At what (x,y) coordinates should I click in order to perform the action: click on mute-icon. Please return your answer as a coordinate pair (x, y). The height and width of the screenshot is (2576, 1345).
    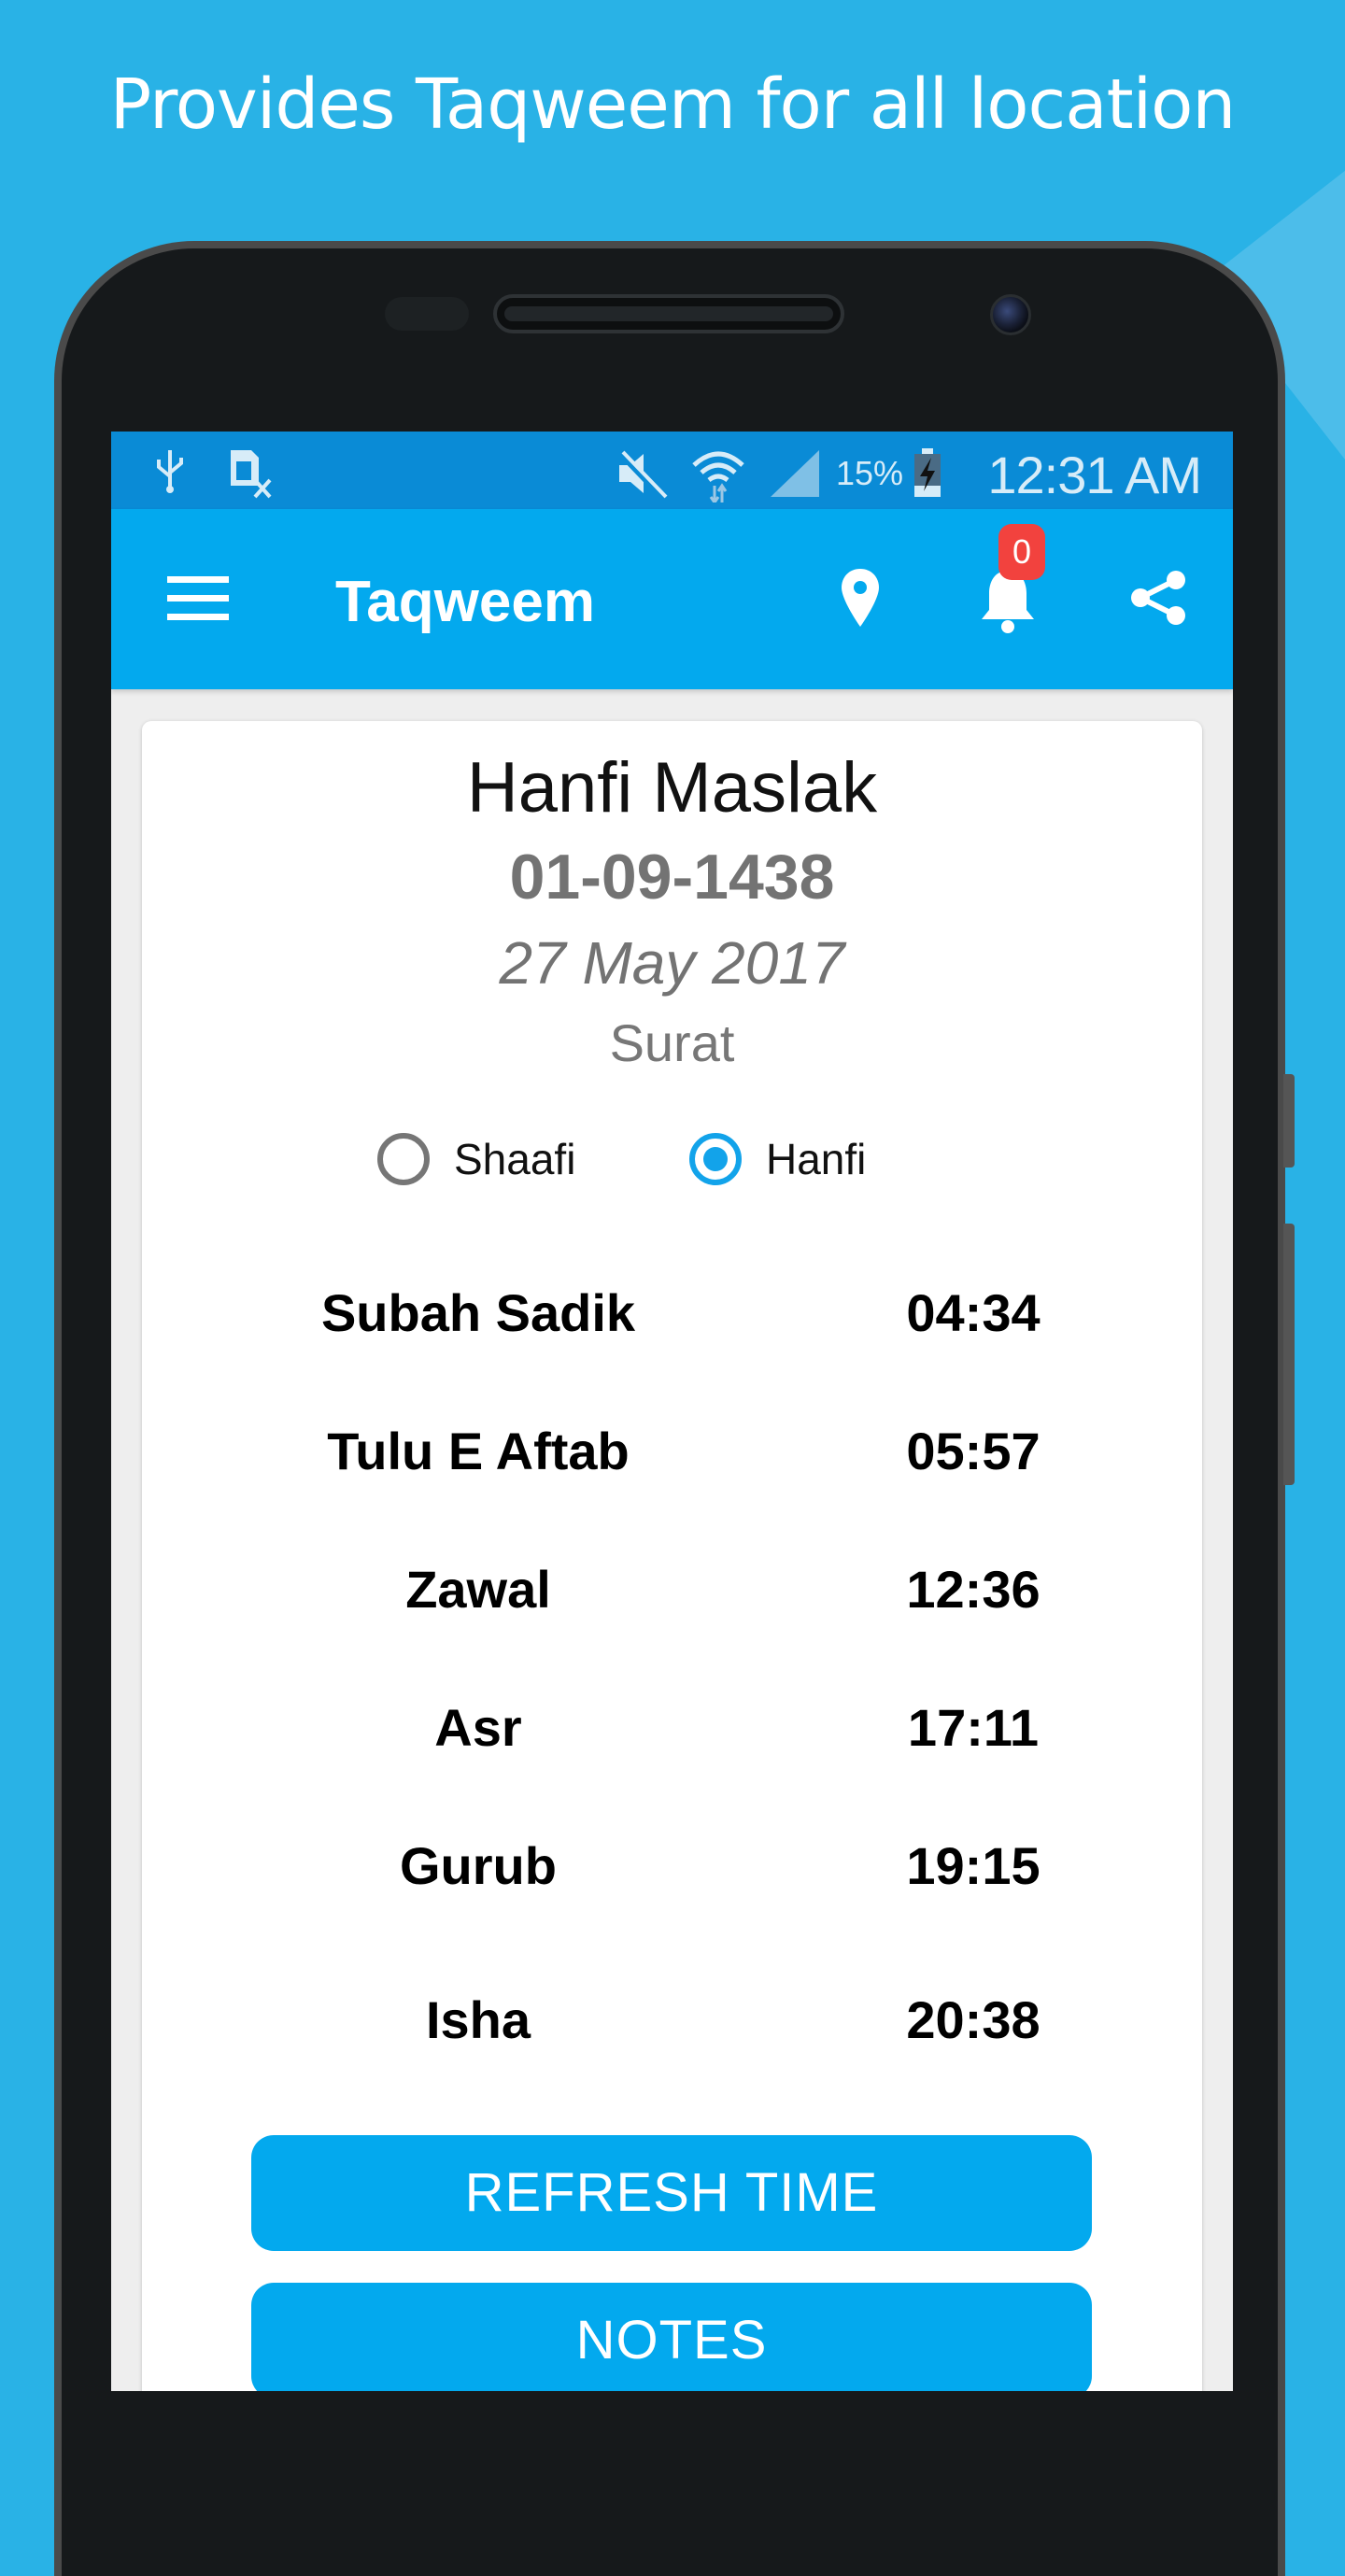
    Looking at the image, I should click on (642, 474).